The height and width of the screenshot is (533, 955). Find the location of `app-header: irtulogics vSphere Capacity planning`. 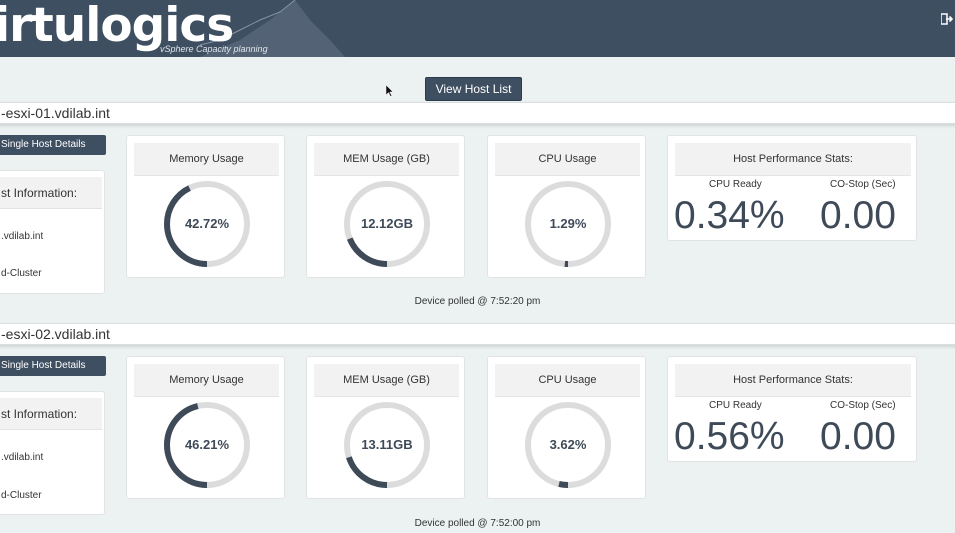

app-header: irtulogics vSphere Capacity planning is located at coordinates (477, 28).